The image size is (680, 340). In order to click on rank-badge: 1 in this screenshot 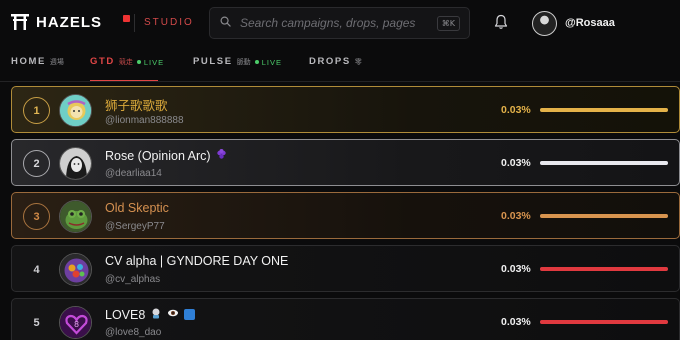, I will do `click(36, 110)`.